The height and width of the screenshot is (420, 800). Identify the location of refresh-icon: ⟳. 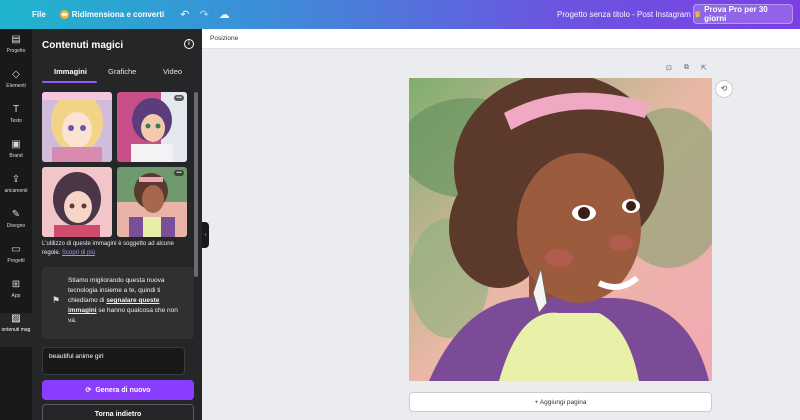
(88, 390).